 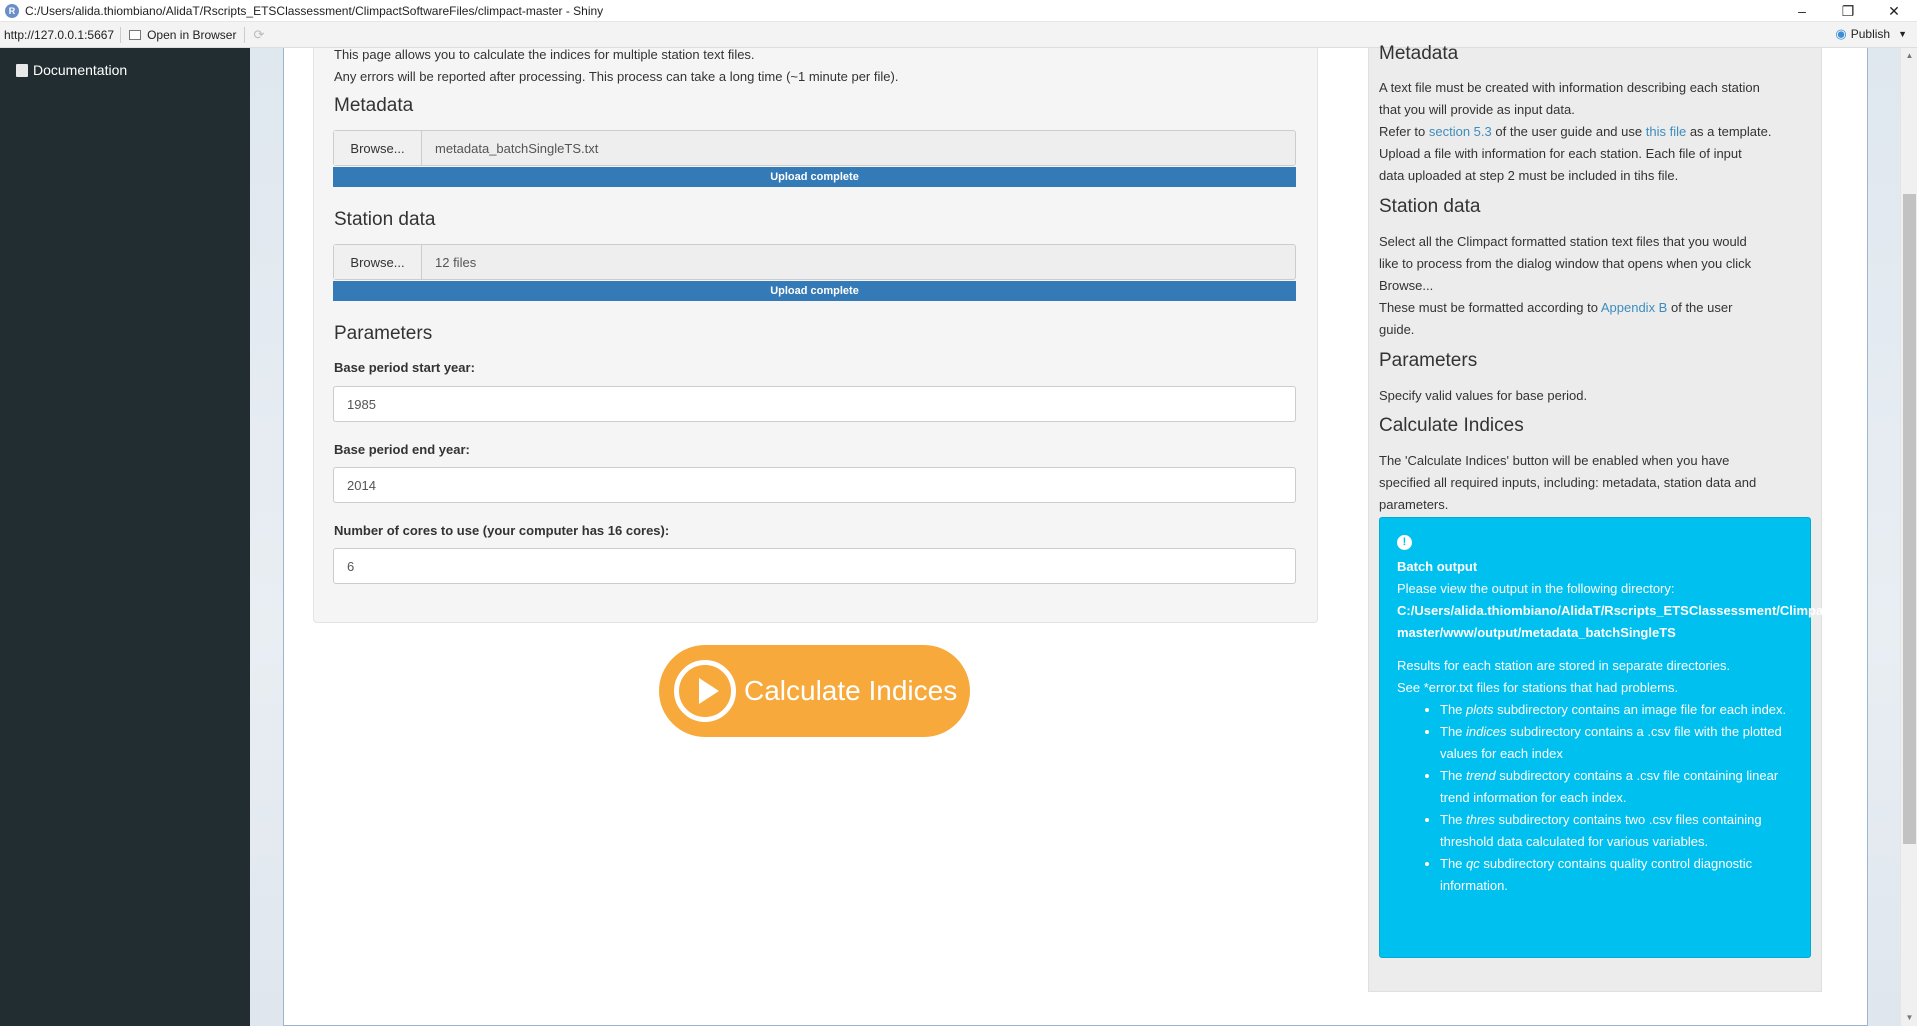 I want to click on calculate-indices-label: Calculate Indices, so click(x=851, y=690).